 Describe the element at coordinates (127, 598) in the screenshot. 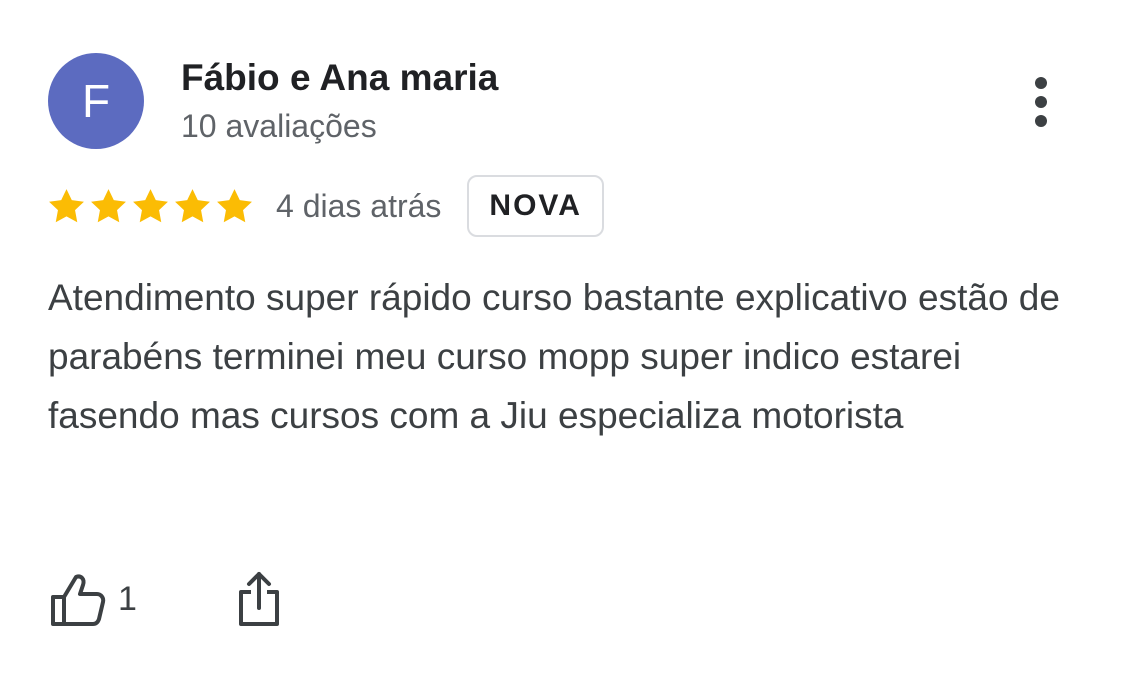

I see `like-count: 1` at that location.